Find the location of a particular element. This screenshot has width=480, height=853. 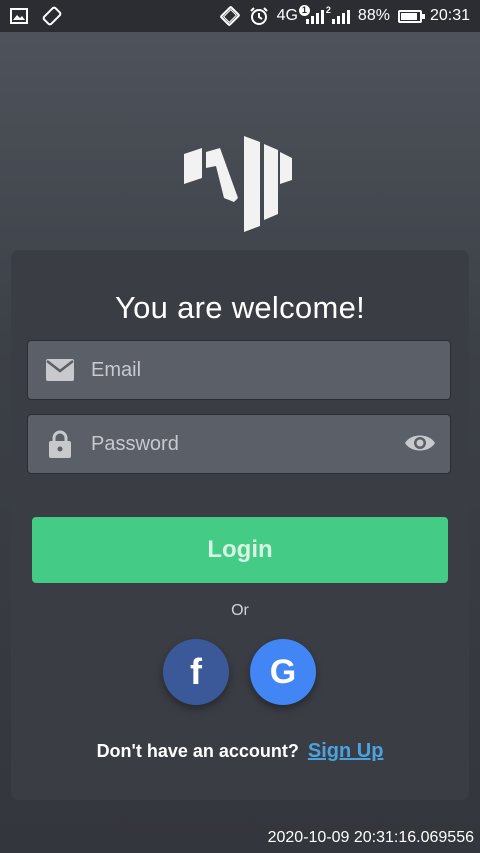

sim1-badge: 1 is located at coordinates (304, 10).